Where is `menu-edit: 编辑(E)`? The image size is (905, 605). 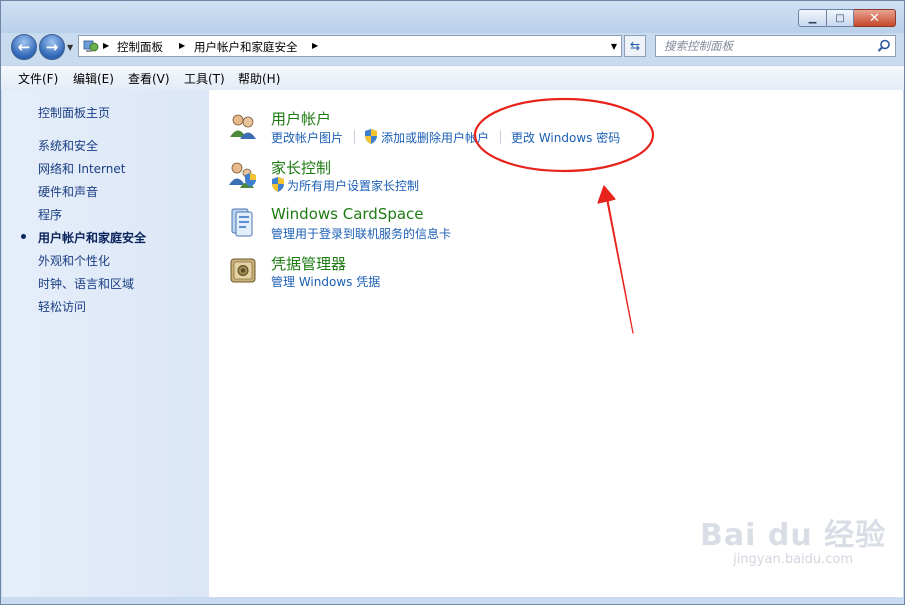 menu-edit: 编辑(E) is located at coordinates (93, 78).